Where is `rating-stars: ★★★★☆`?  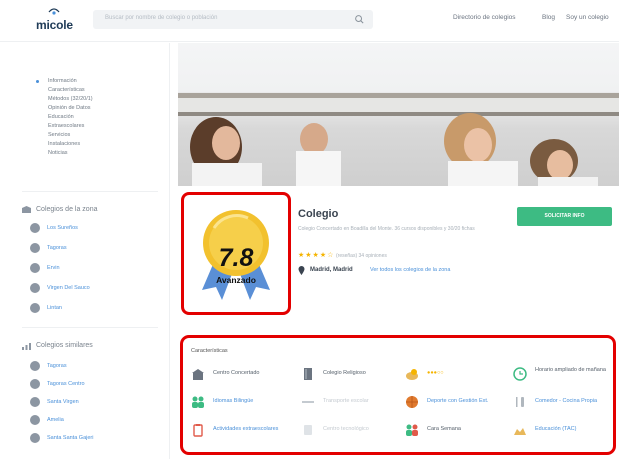
rating-stars: ★★★★☆ is located at coordinates (316, 255).